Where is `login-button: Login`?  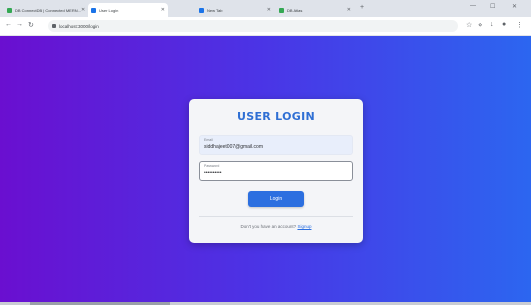 login-button: Login is located at coordinates (276, 199).